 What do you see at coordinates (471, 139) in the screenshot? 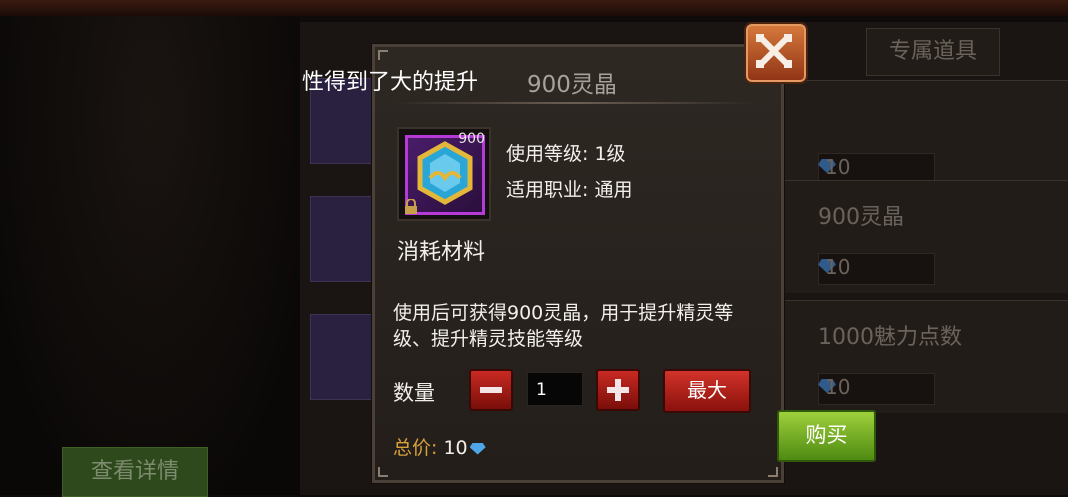
I see `item-count: 900` at bounding box center [471, 139].